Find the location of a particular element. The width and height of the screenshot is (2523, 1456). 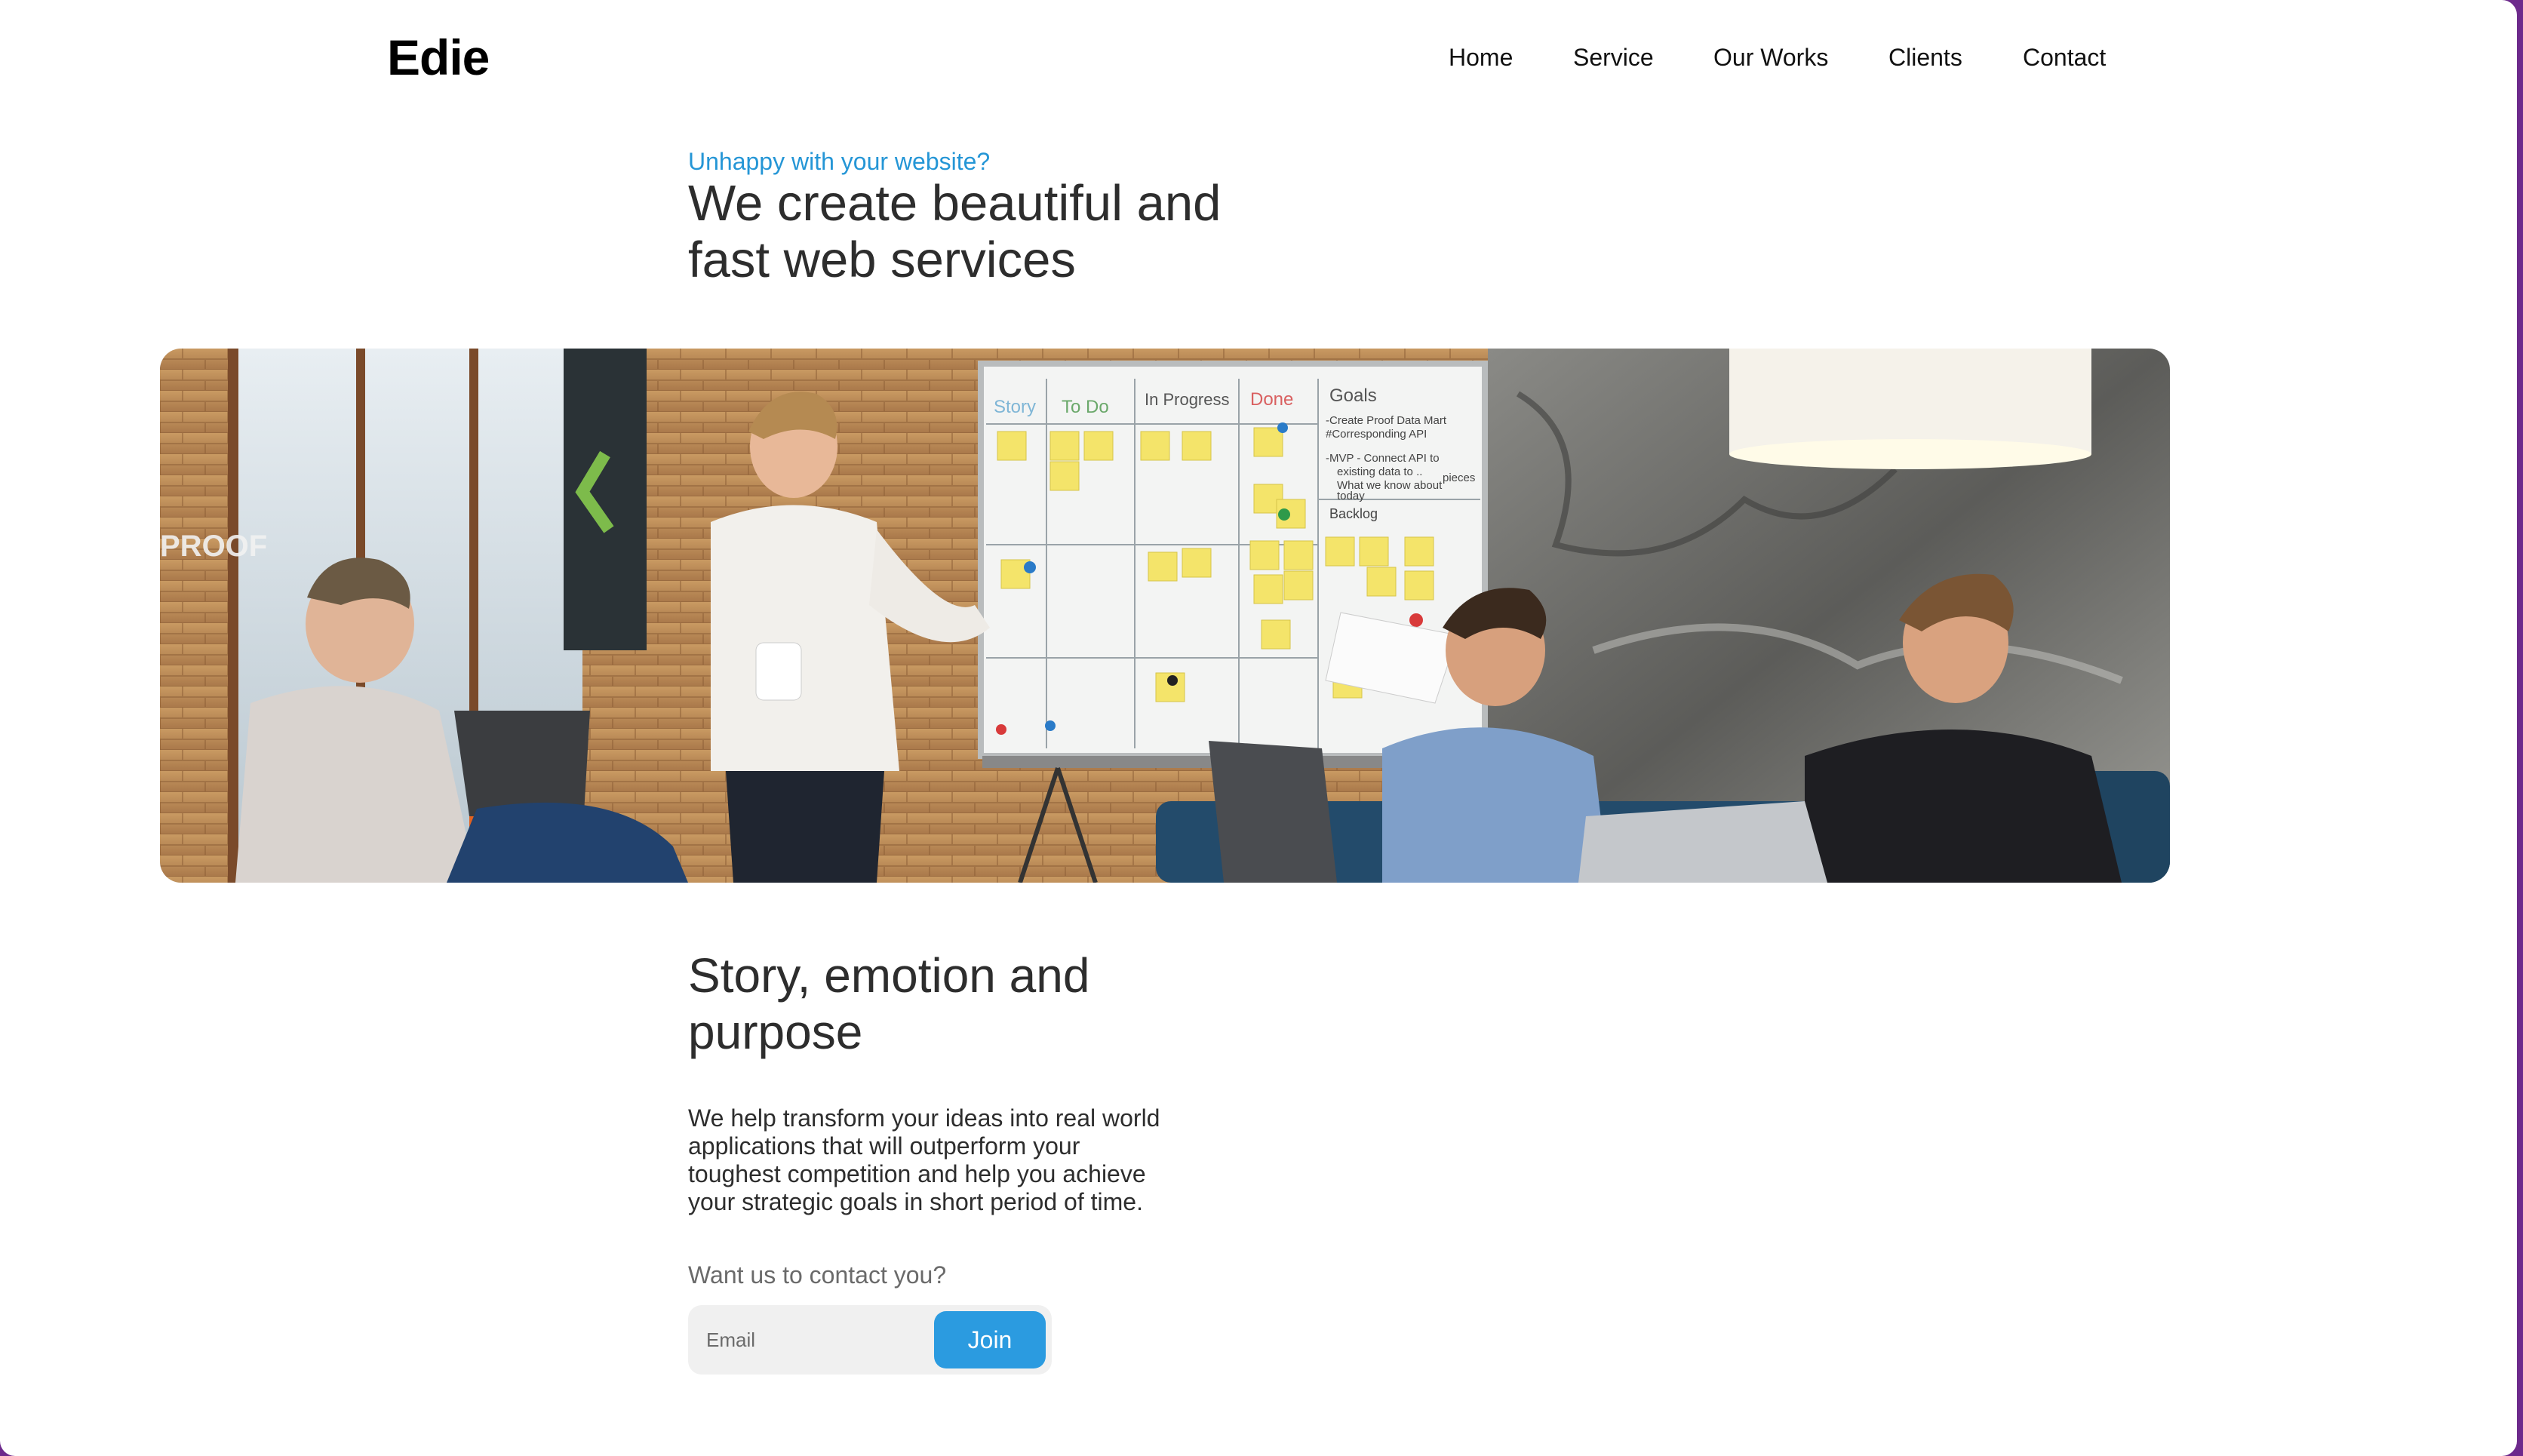

whiteboard-col-in-progress: In Progress is located at coordinates (1187, 399).